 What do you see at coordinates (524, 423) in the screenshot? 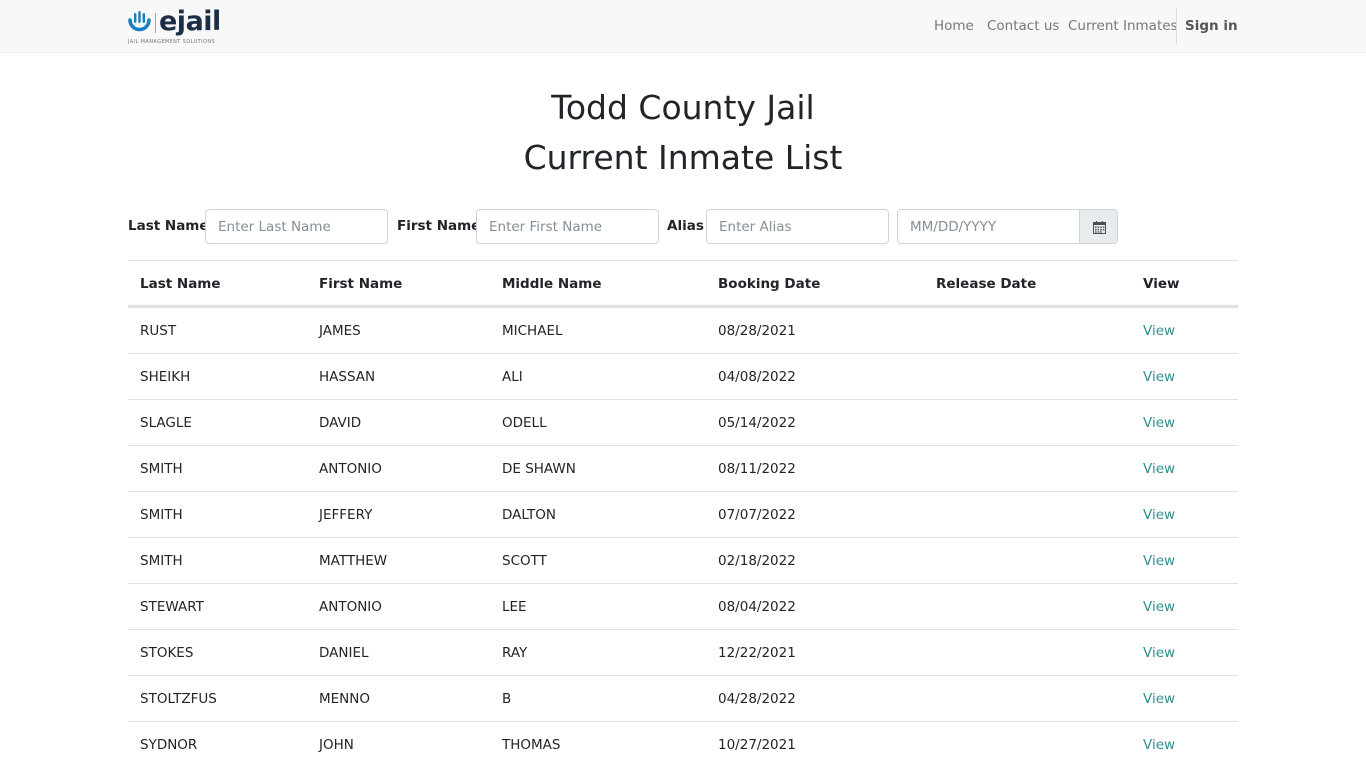
I see `cell-middle-name: ODELL` at bounding box center [524, 423].